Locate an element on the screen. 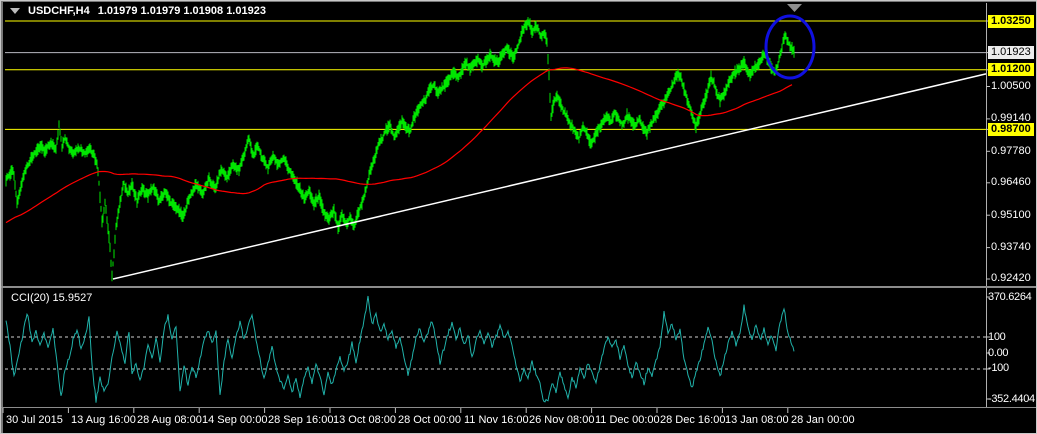 Image resolution: width=1037 pixels, height=434 pixels. price-axis-label: 1.00500 is located at coordinates (1011, 86).